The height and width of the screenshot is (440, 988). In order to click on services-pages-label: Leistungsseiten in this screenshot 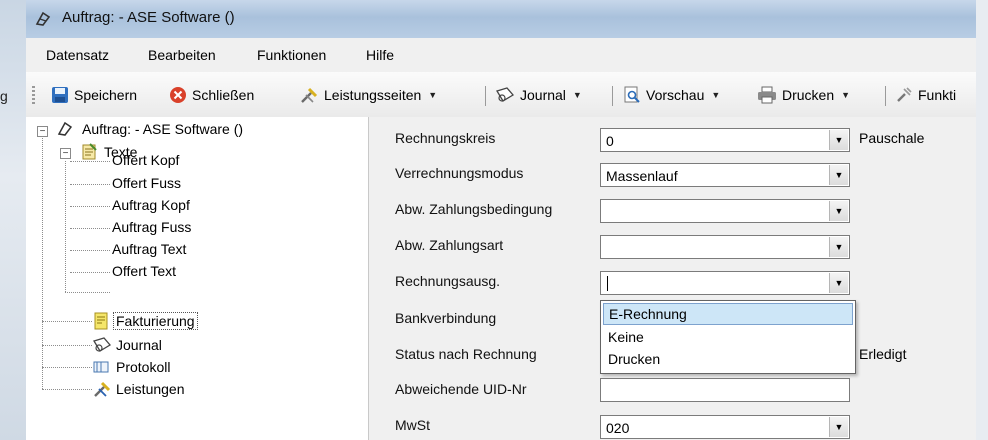, I will do `click(373, 95)`.